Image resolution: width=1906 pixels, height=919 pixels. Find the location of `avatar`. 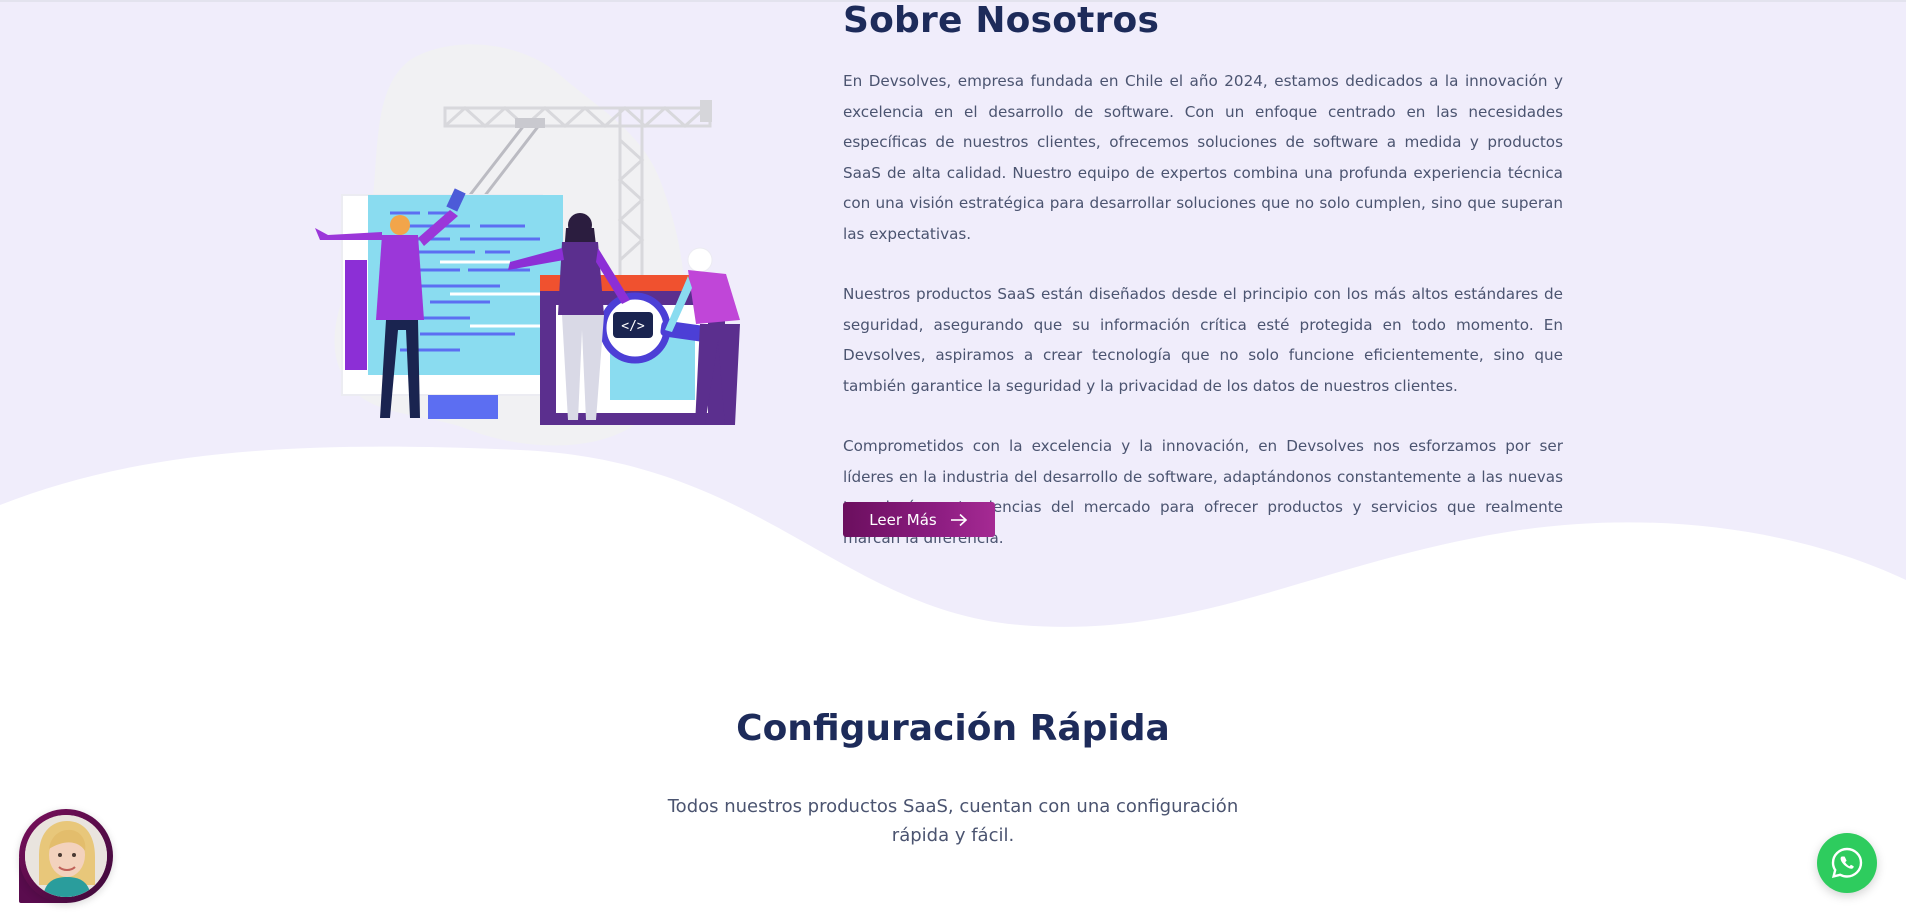

avatar is located at coordinates (66, 856).